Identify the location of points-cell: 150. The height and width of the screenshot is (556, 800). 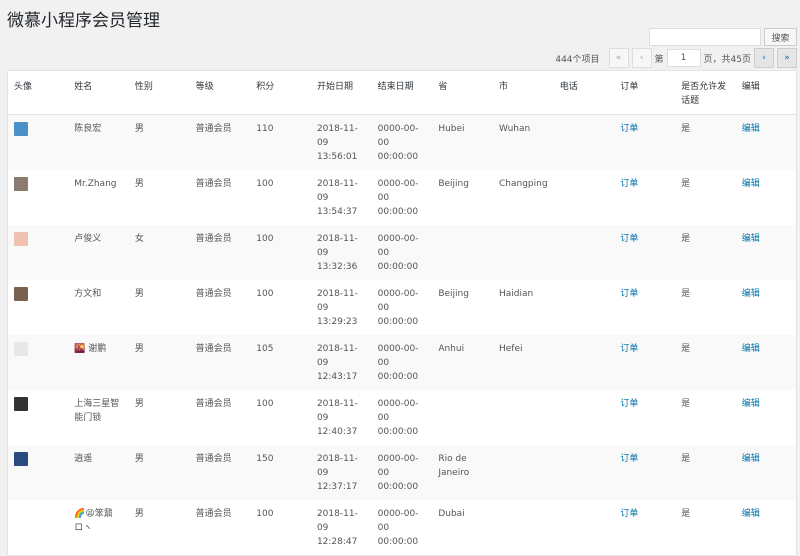
(280, 472).